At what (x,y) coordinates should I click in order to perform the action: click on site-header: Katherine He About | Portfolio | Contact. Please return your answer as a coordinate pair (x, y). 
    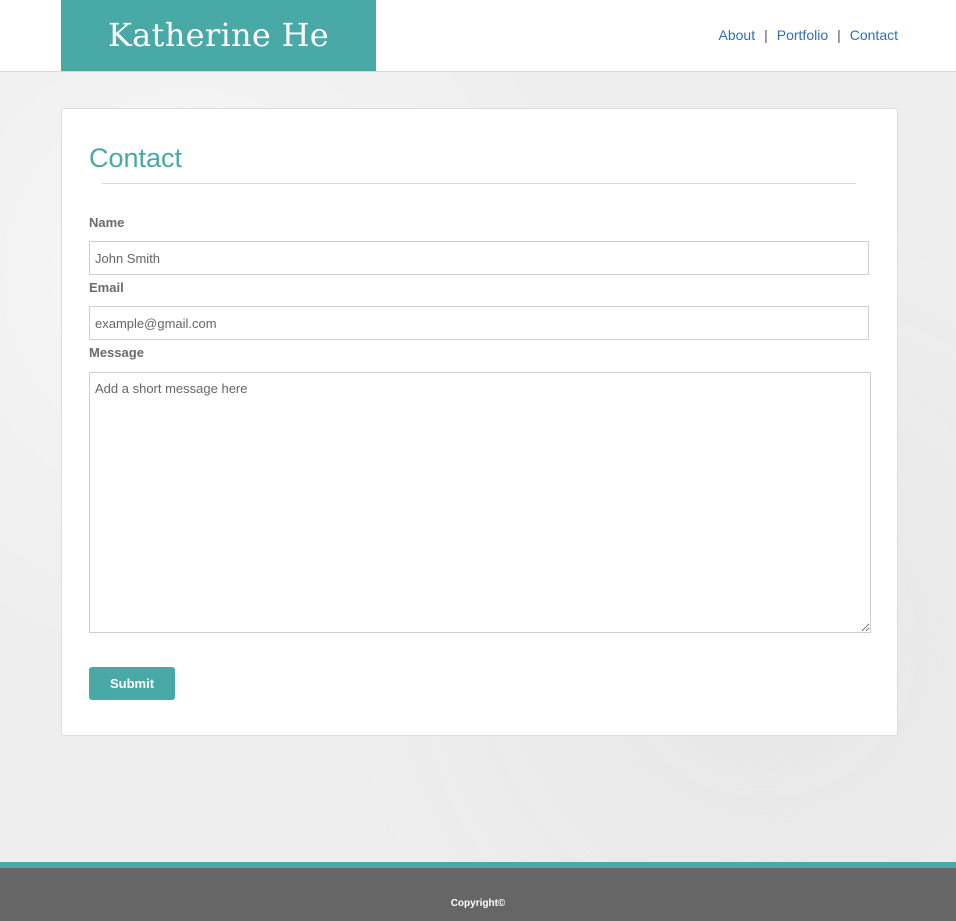
    Looking at the image, I should click on (478, 36).